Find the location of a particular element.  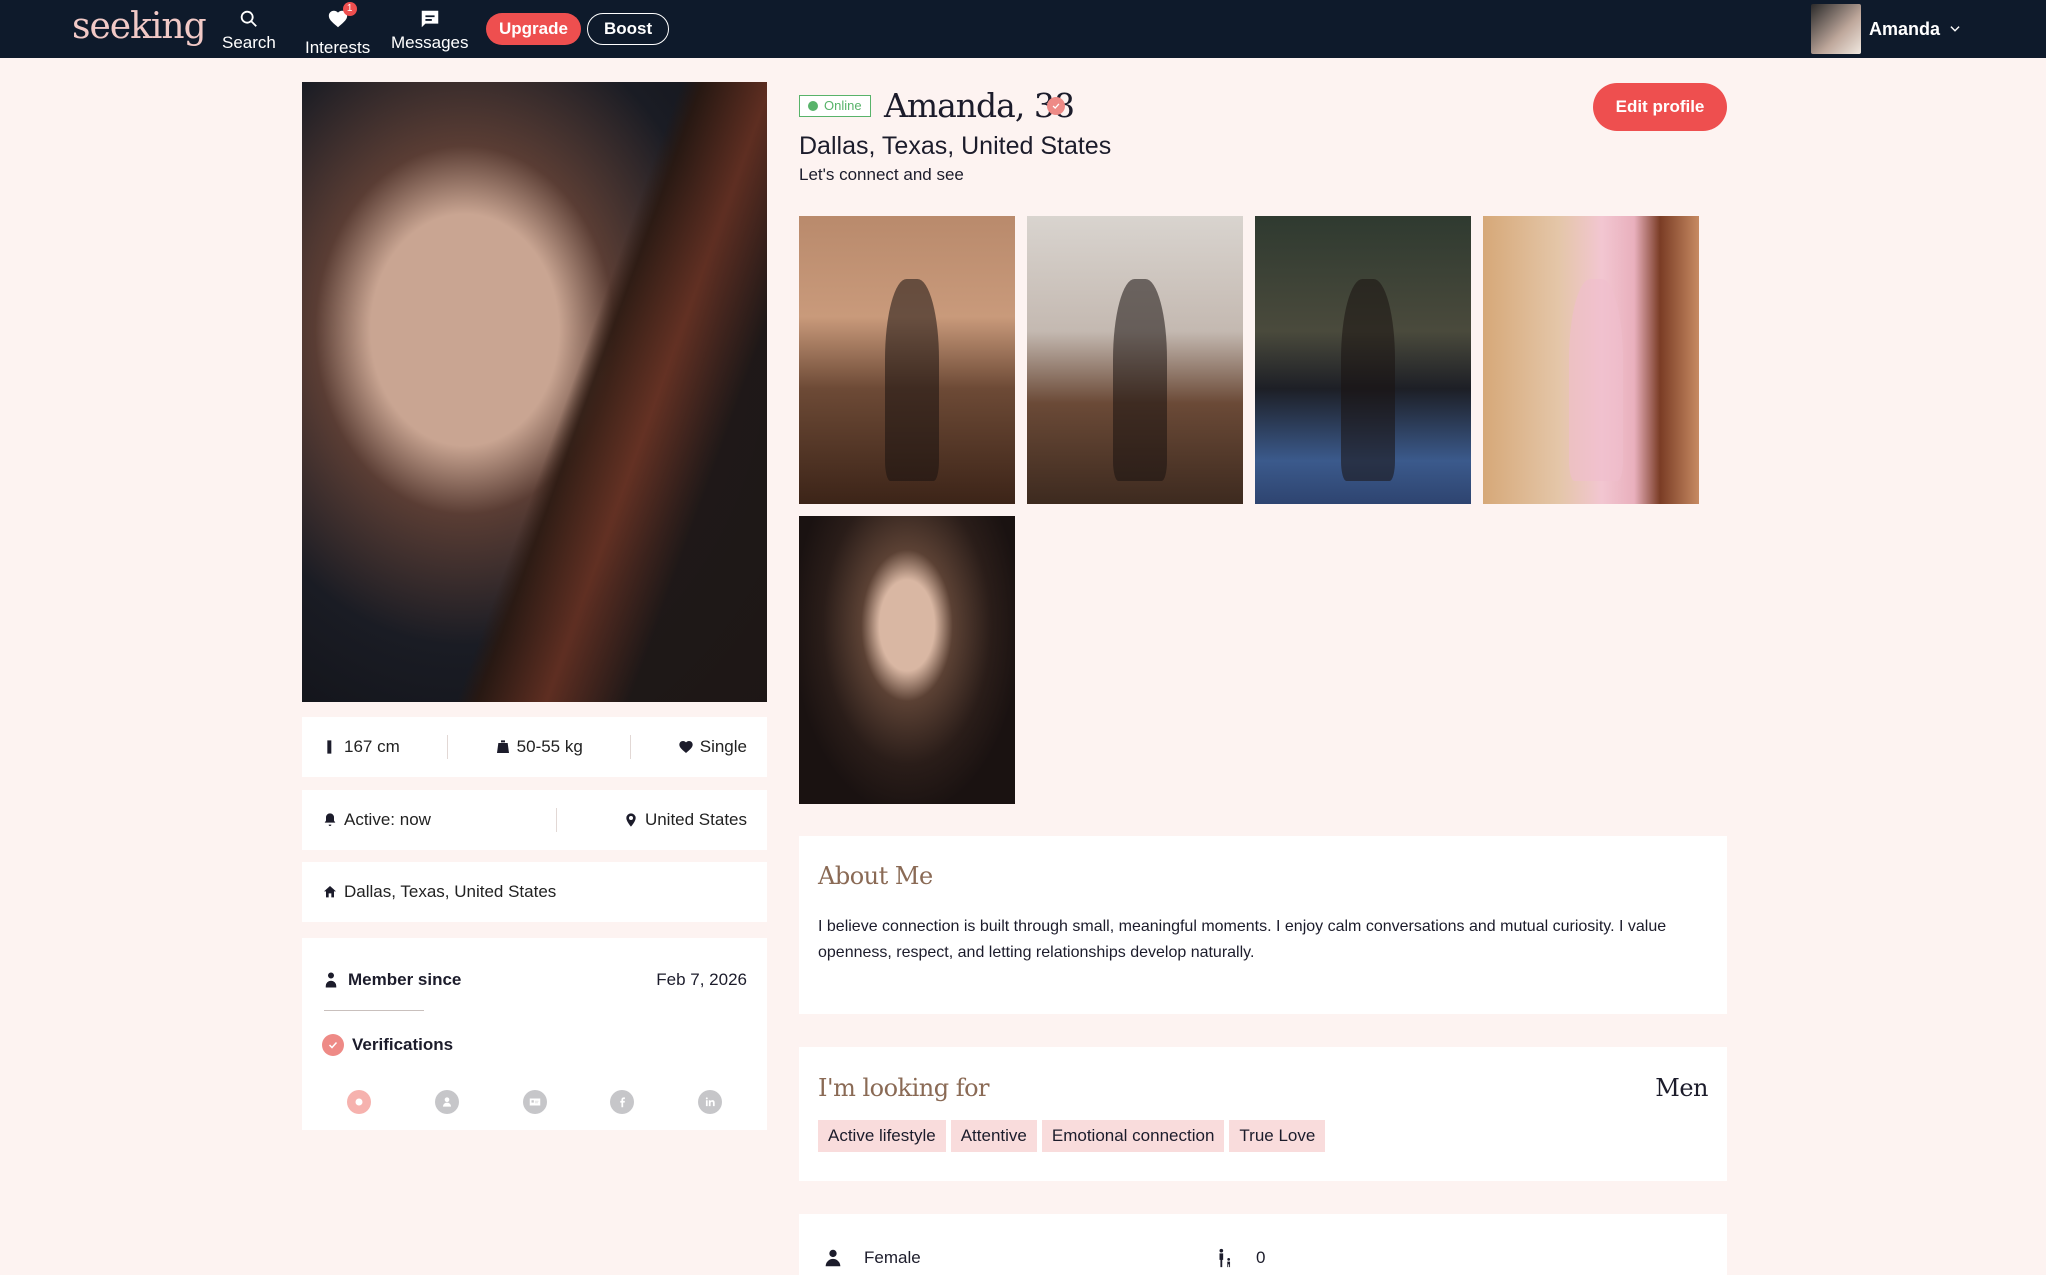

verified-icon is located at coordinates (1056, 106).